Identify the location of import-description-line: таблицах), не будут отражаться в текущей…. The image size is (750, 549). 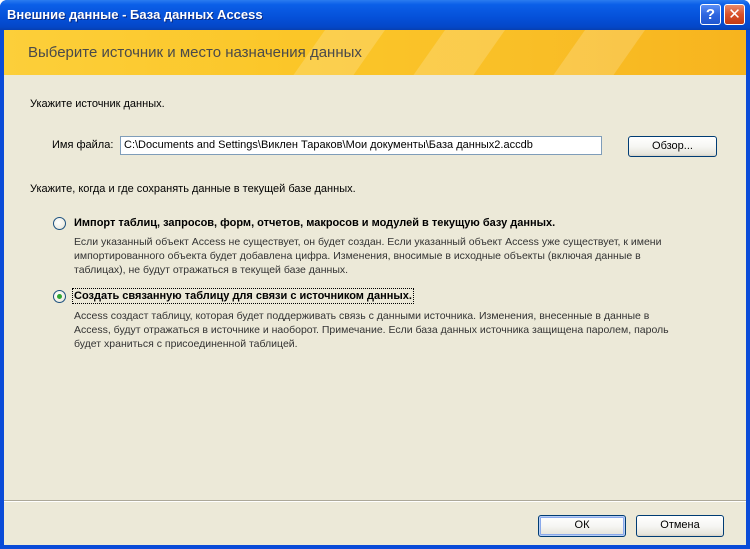
(211, 270).